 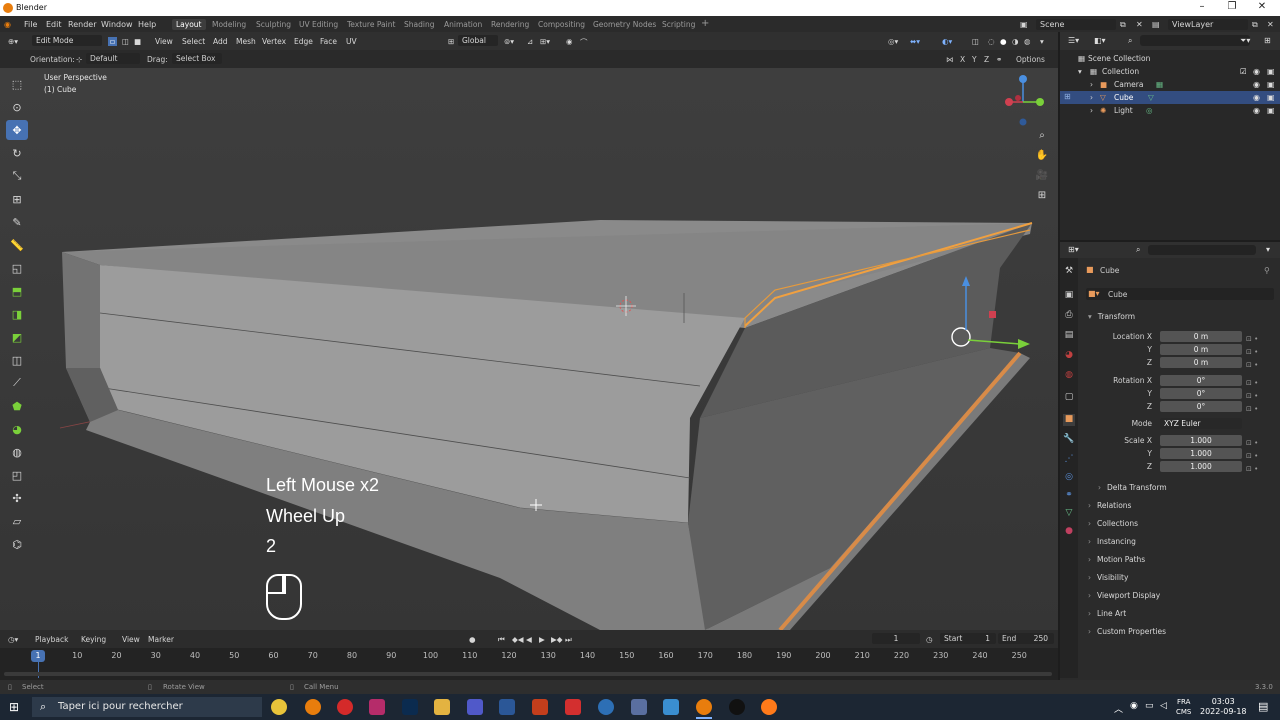 What do you see at coordinates (1267, 270) in the screenshot?
I see `pin-icon: ⚲` at bounding box center [1267, 270].